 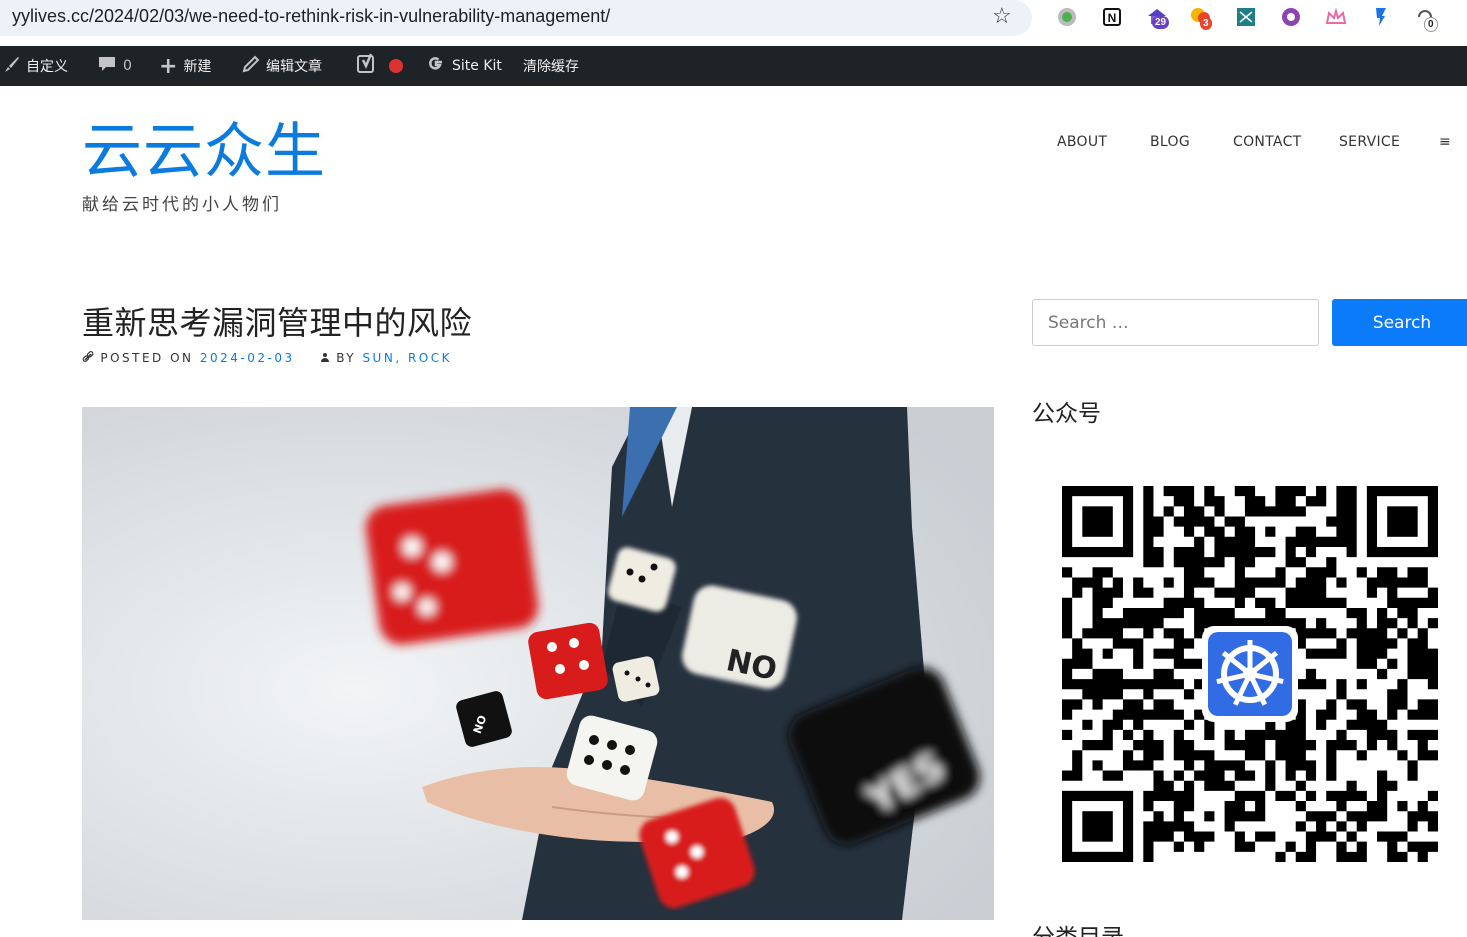 What do you see at coordinates (1082, 142) in the screenshot?
I see `nav-about: ABOUT` at bounding box center [1082, 142].